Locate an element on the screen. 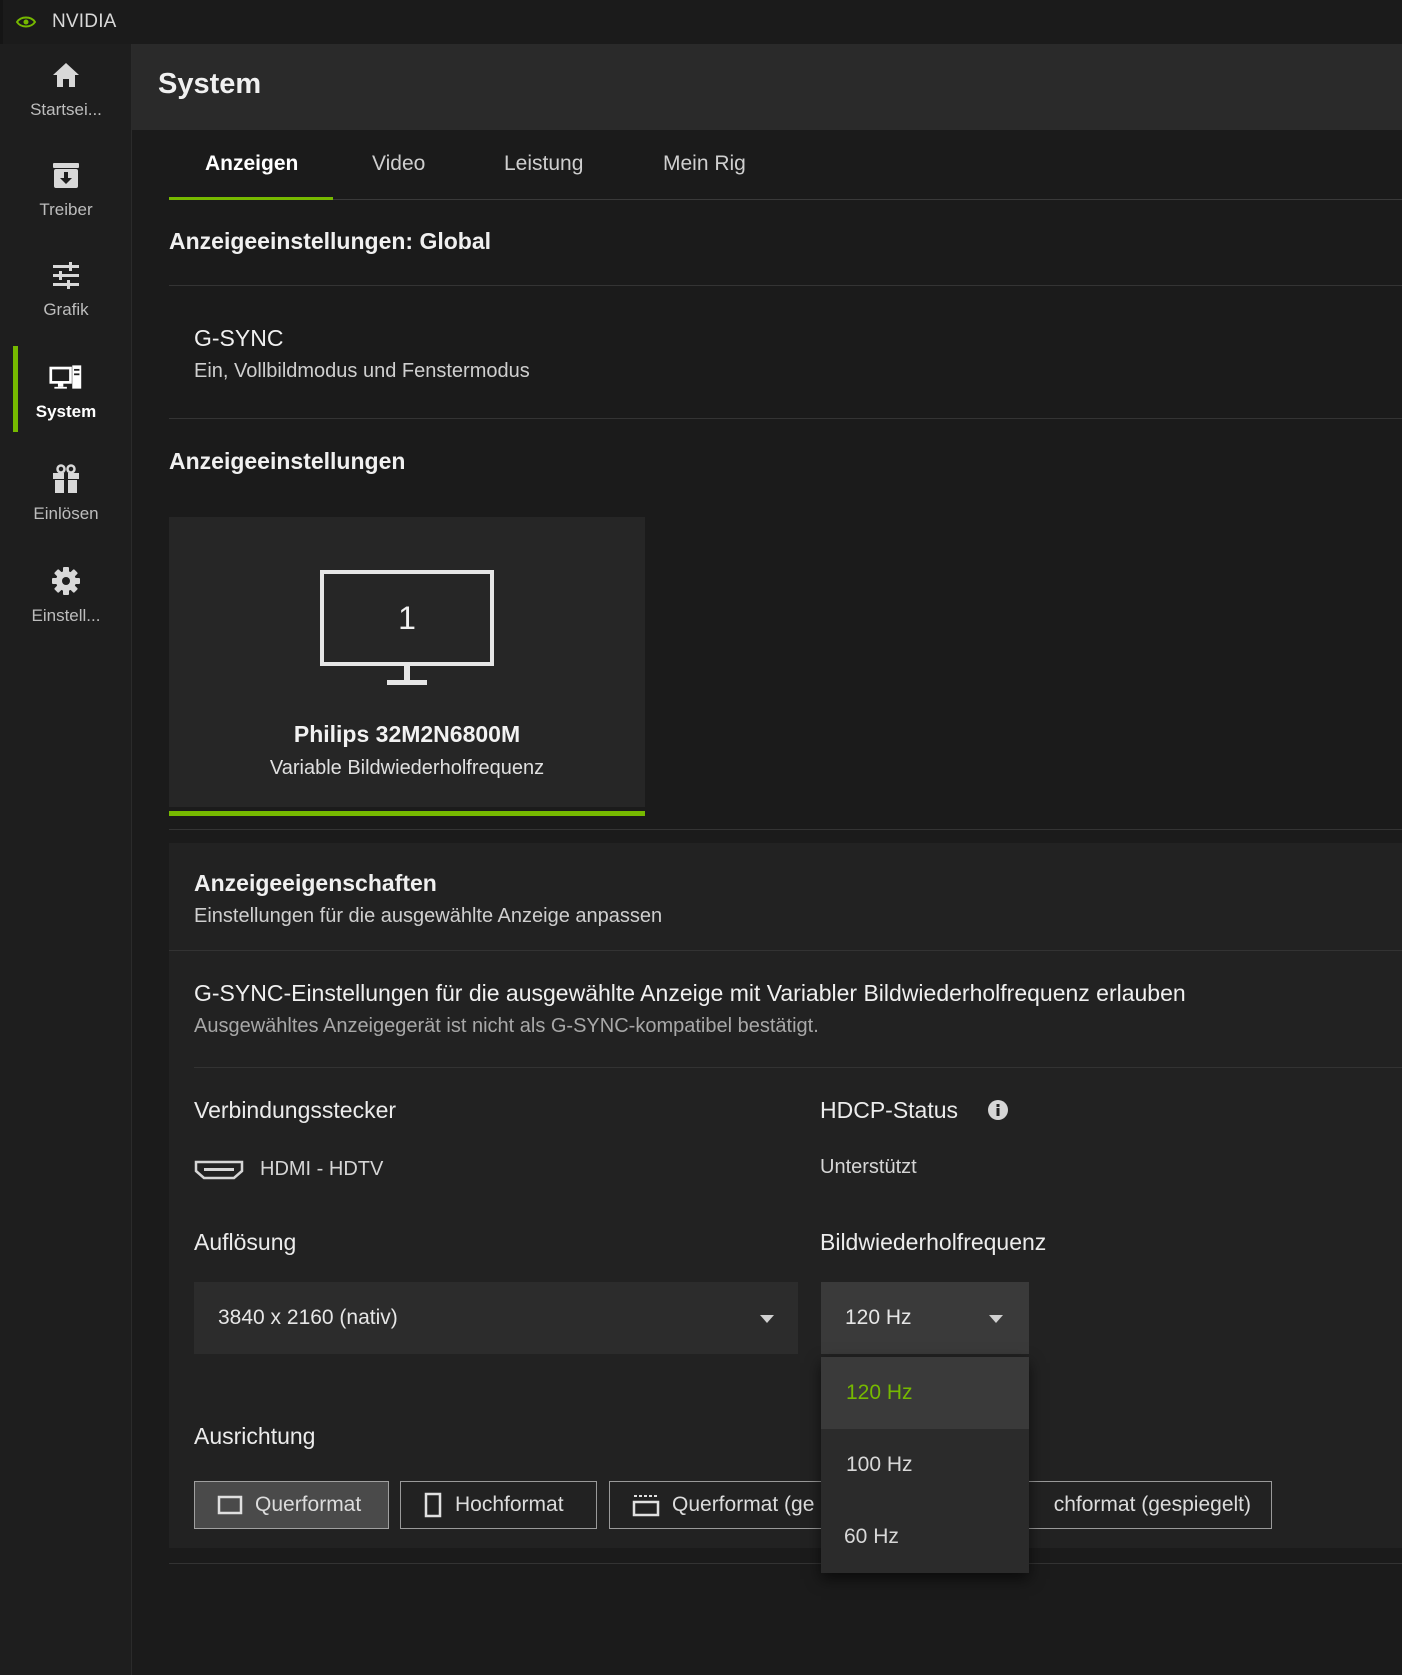 This screenshot has height=1675, width=1402. sidebar-item-redeem: Einlösen is located at coordinates (66, 498).